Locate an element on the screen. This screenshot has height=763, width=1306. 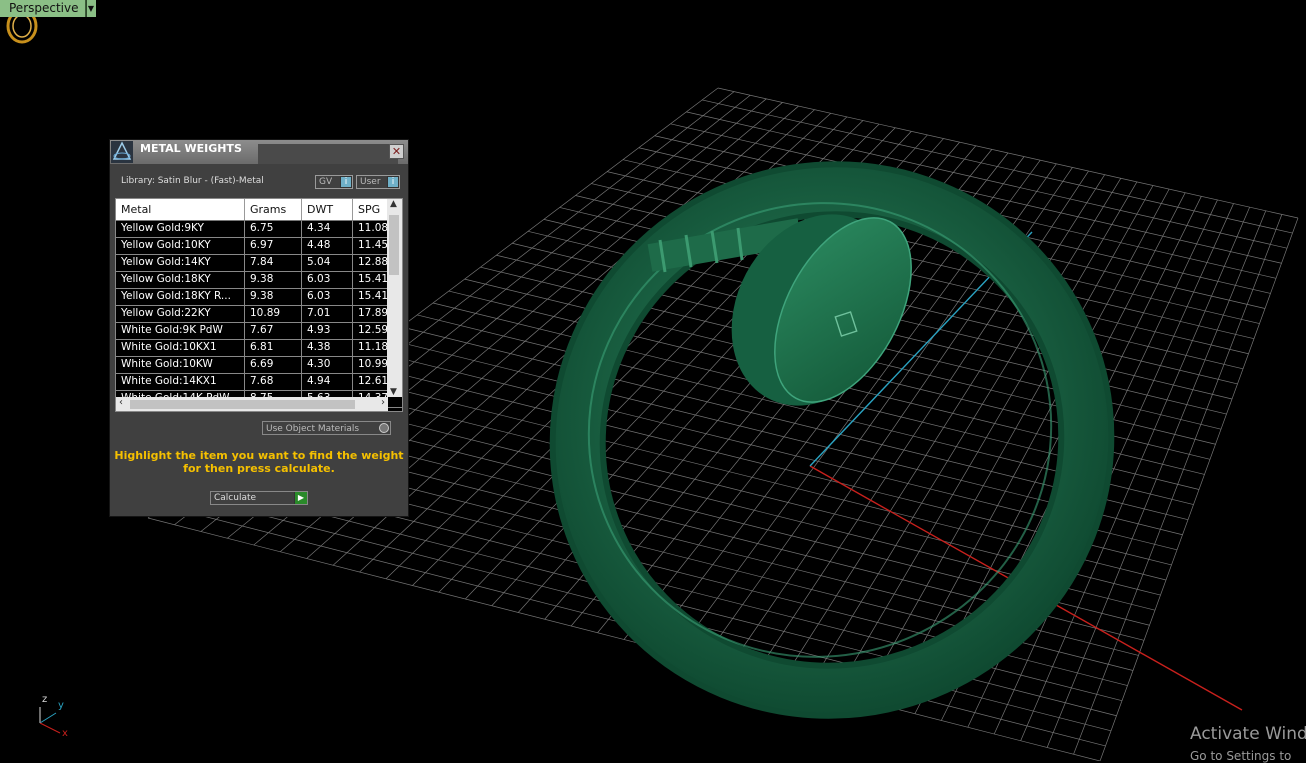
perspective-label: Perspective is located at coordinates (43, 8).